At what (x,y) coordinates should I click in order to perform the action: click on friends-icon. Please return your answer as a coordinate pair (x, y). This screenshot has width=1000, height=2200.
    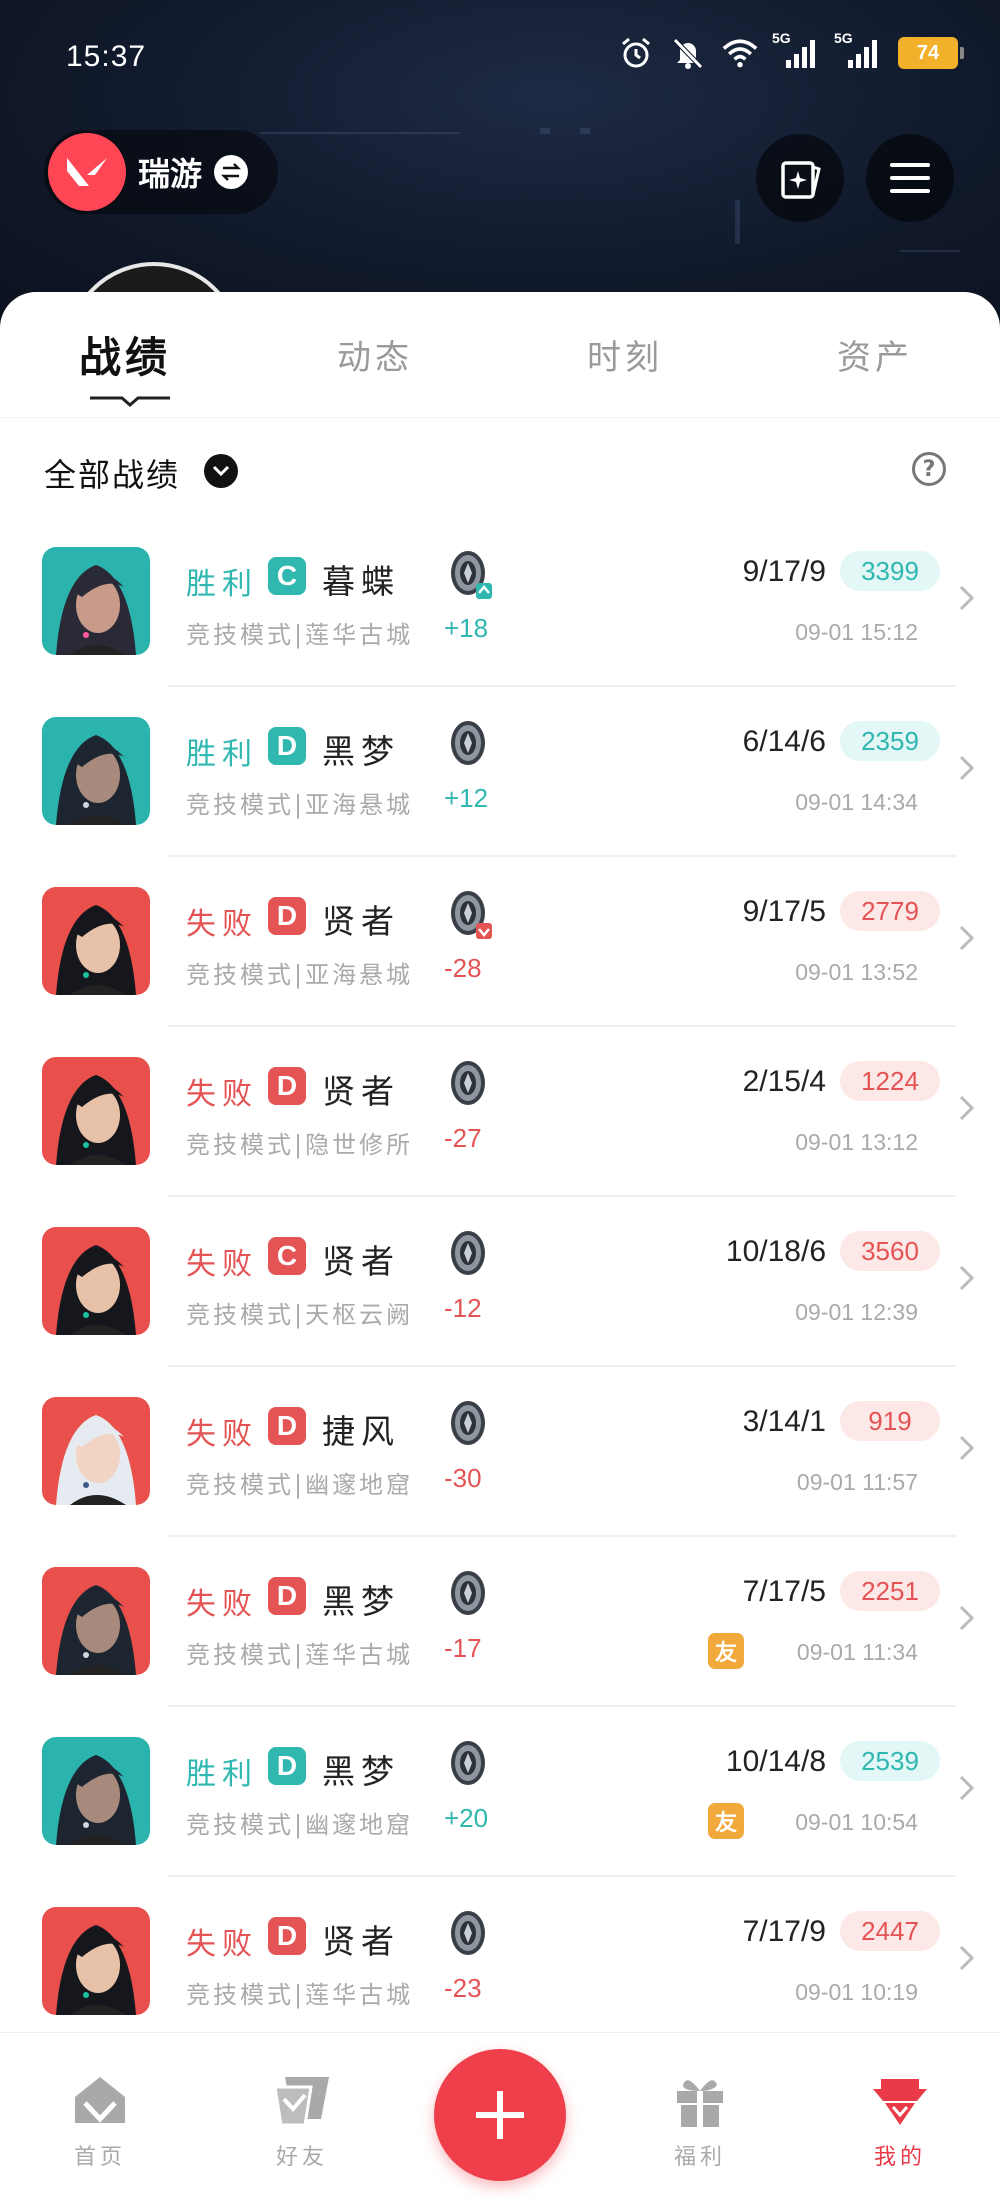
    Looking at the image, I should click on (301, 2102).